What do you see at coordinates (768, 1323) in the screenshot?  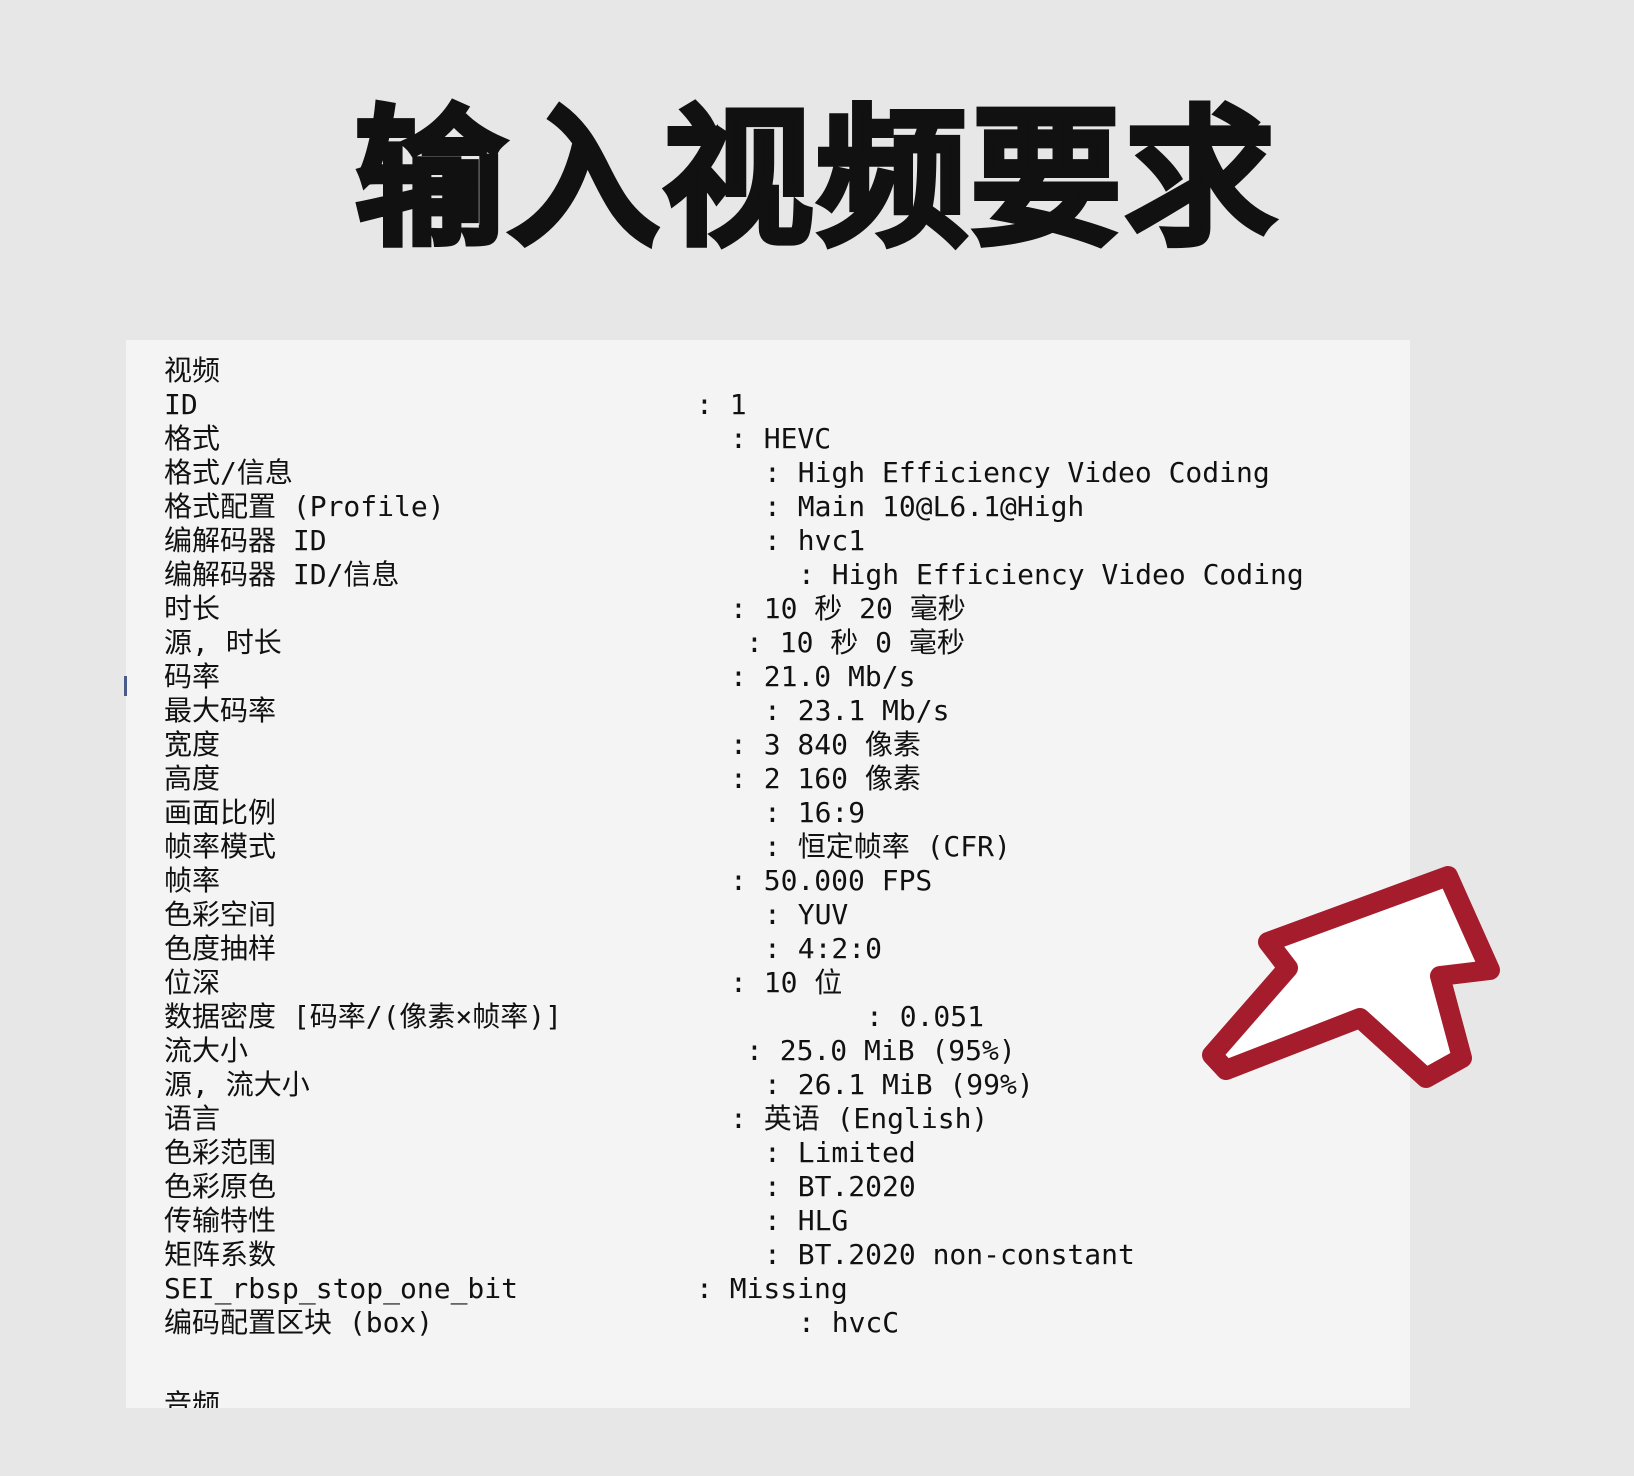 I see `info-row-codec-config-box: 编码配置区块 (box) : hvcC` at bounding box center [768, 1323].